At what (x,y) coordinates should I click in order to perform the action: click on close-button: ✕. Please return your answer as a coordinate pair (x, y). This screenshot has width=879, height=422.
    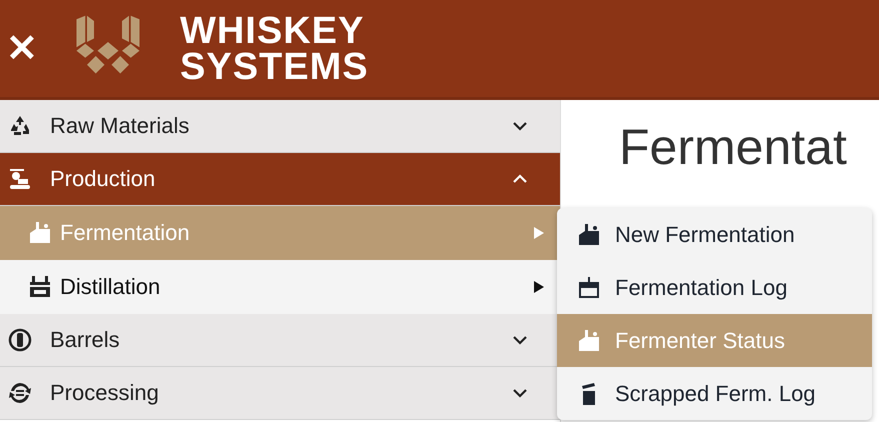
    Looking at the image, I should click on (27, 49).